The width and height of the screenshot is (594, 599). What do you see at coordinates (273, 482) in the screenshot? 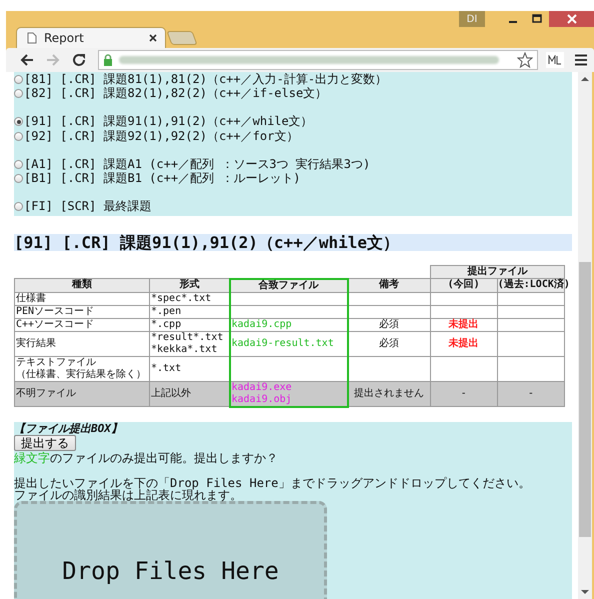
I see `instruction-text: 提出したいファイルを下の「Drop Files Here」までドラッグアンドドロップしてください。` at bounding box center [273, 482].